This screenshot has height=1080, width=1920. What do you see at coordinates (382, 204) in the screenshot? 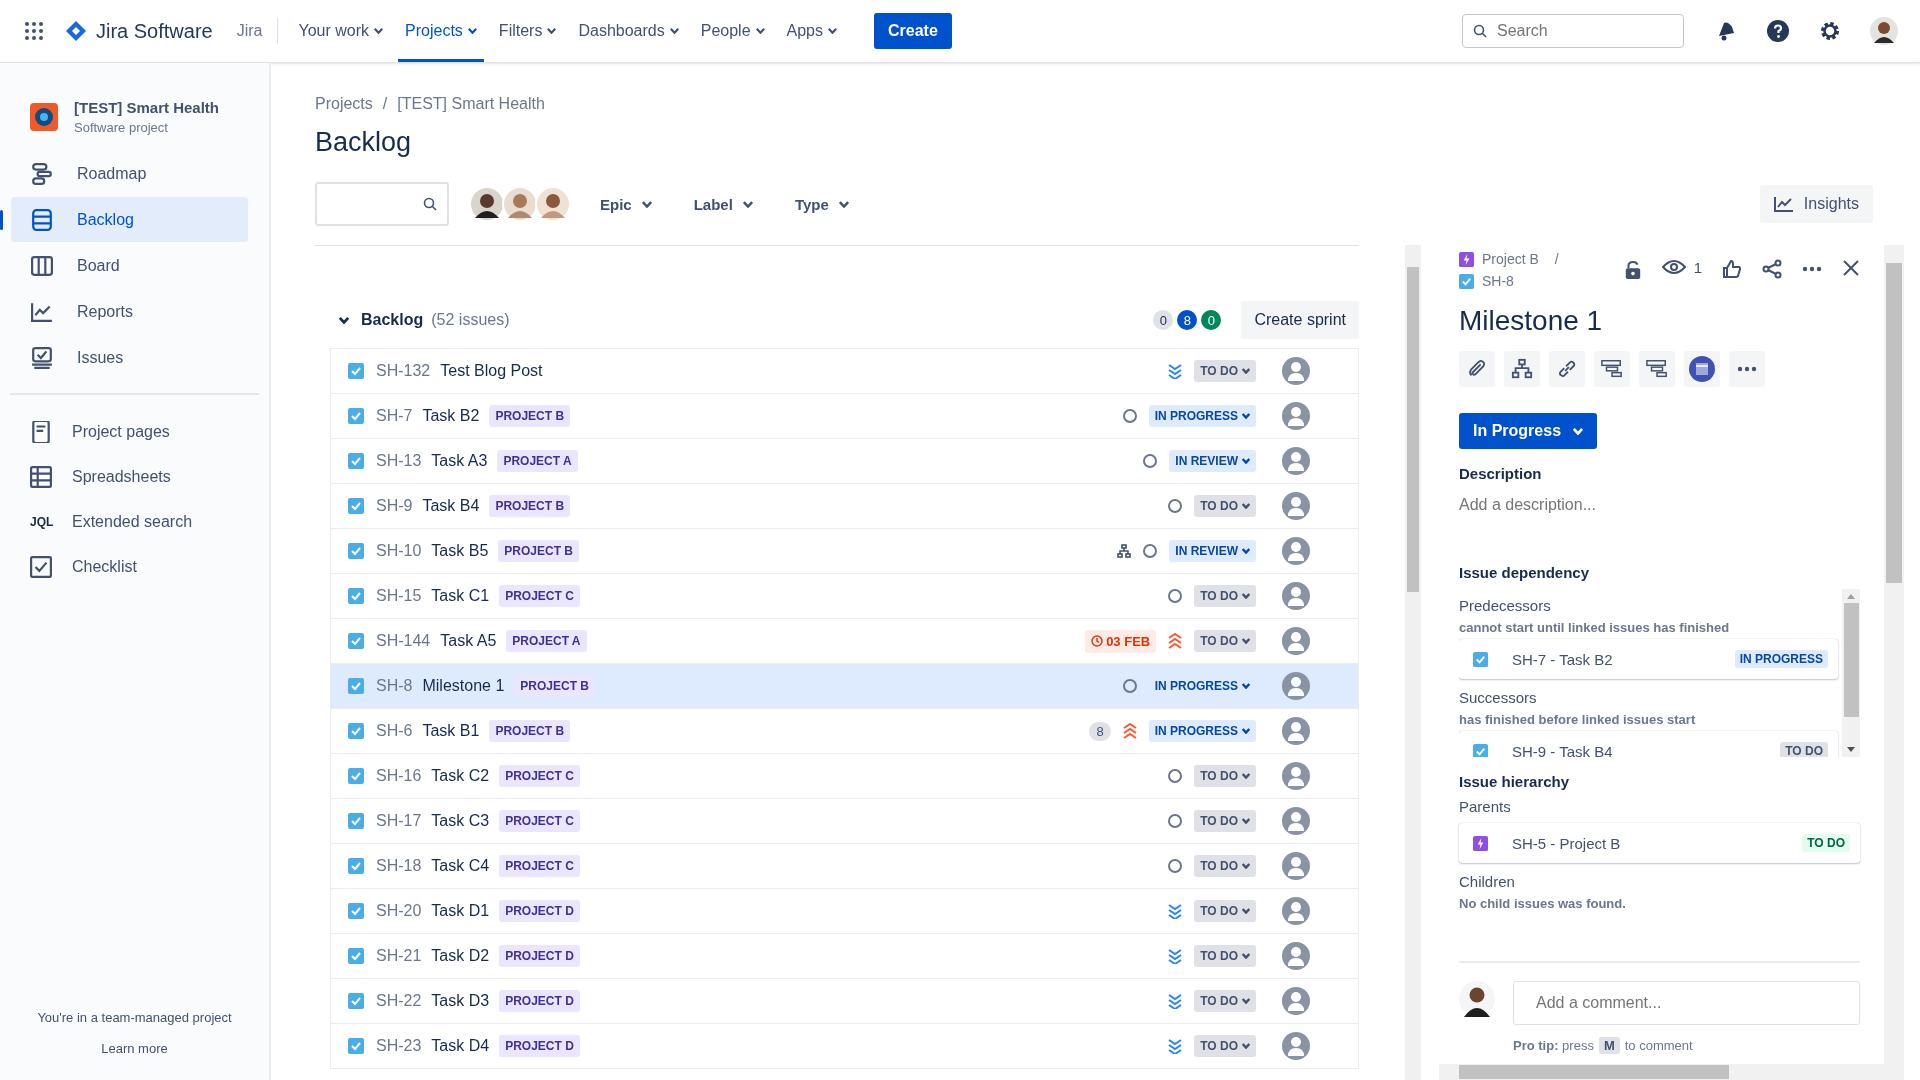
I see `backlog-search-field` at bounding box center [382, 204].